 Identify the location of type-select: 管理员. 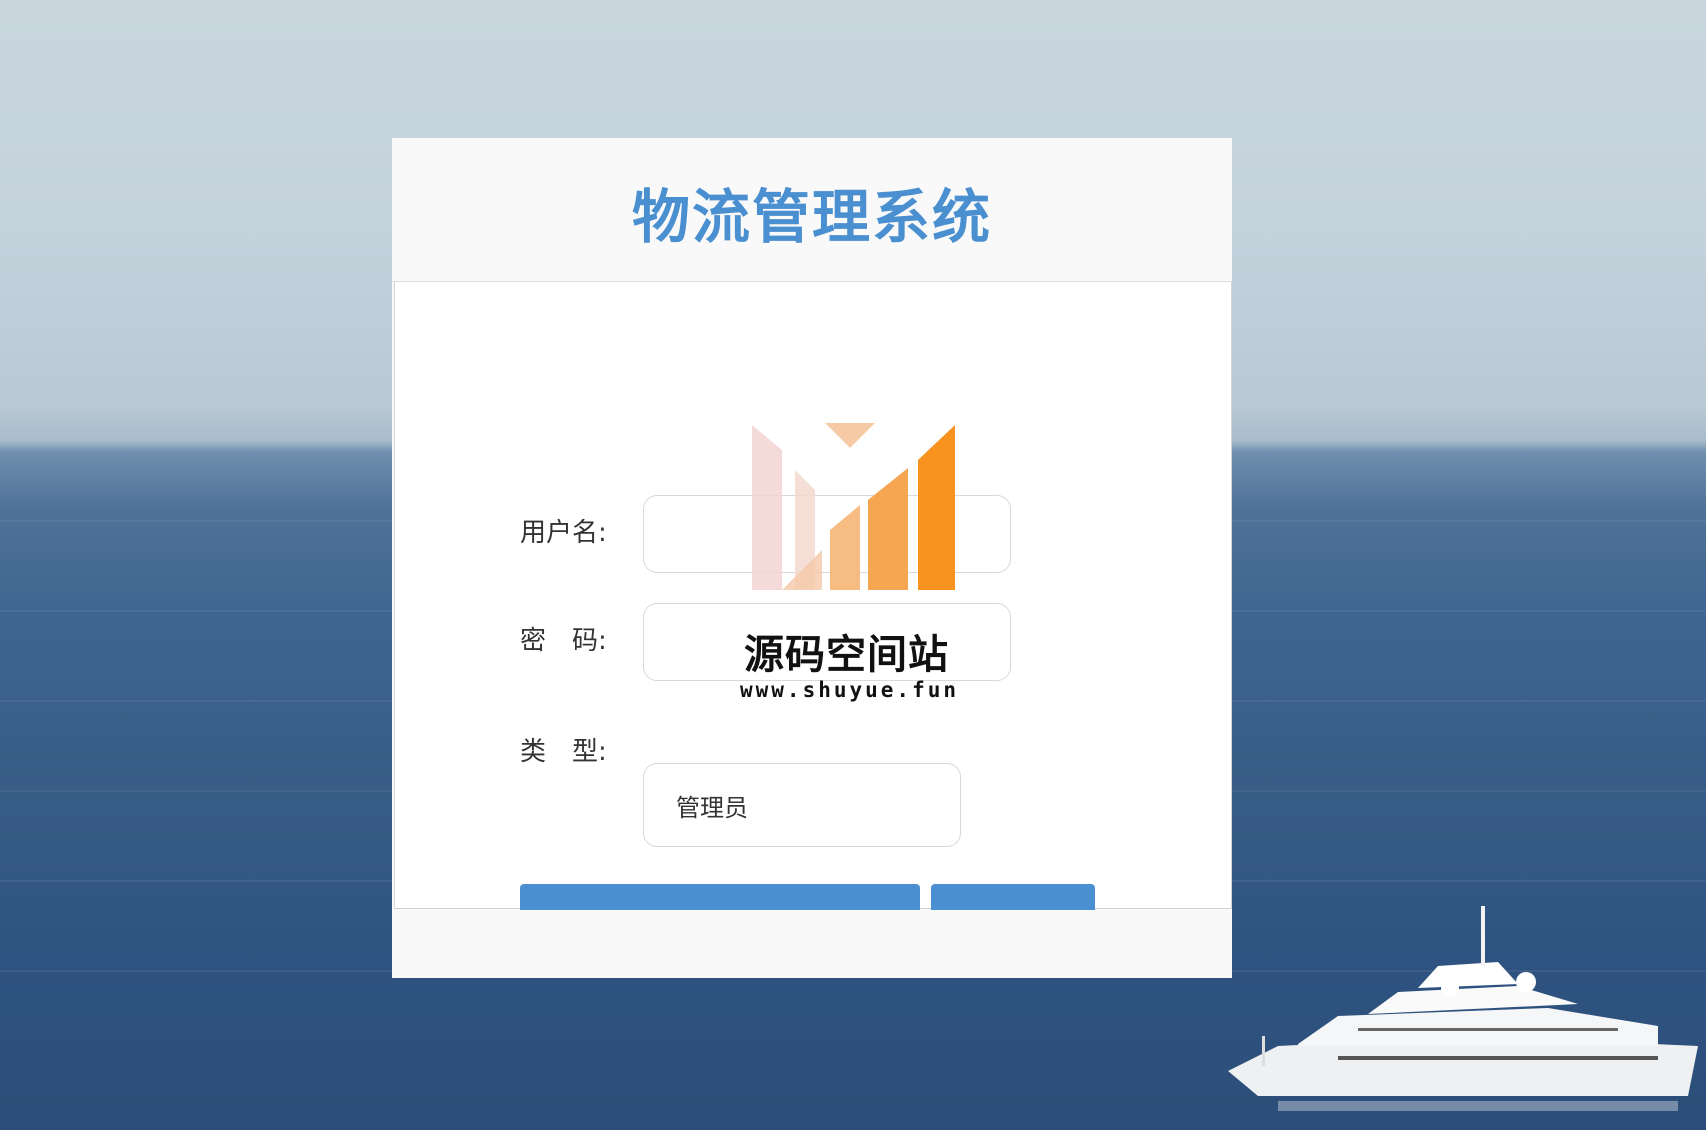
(802, 805).